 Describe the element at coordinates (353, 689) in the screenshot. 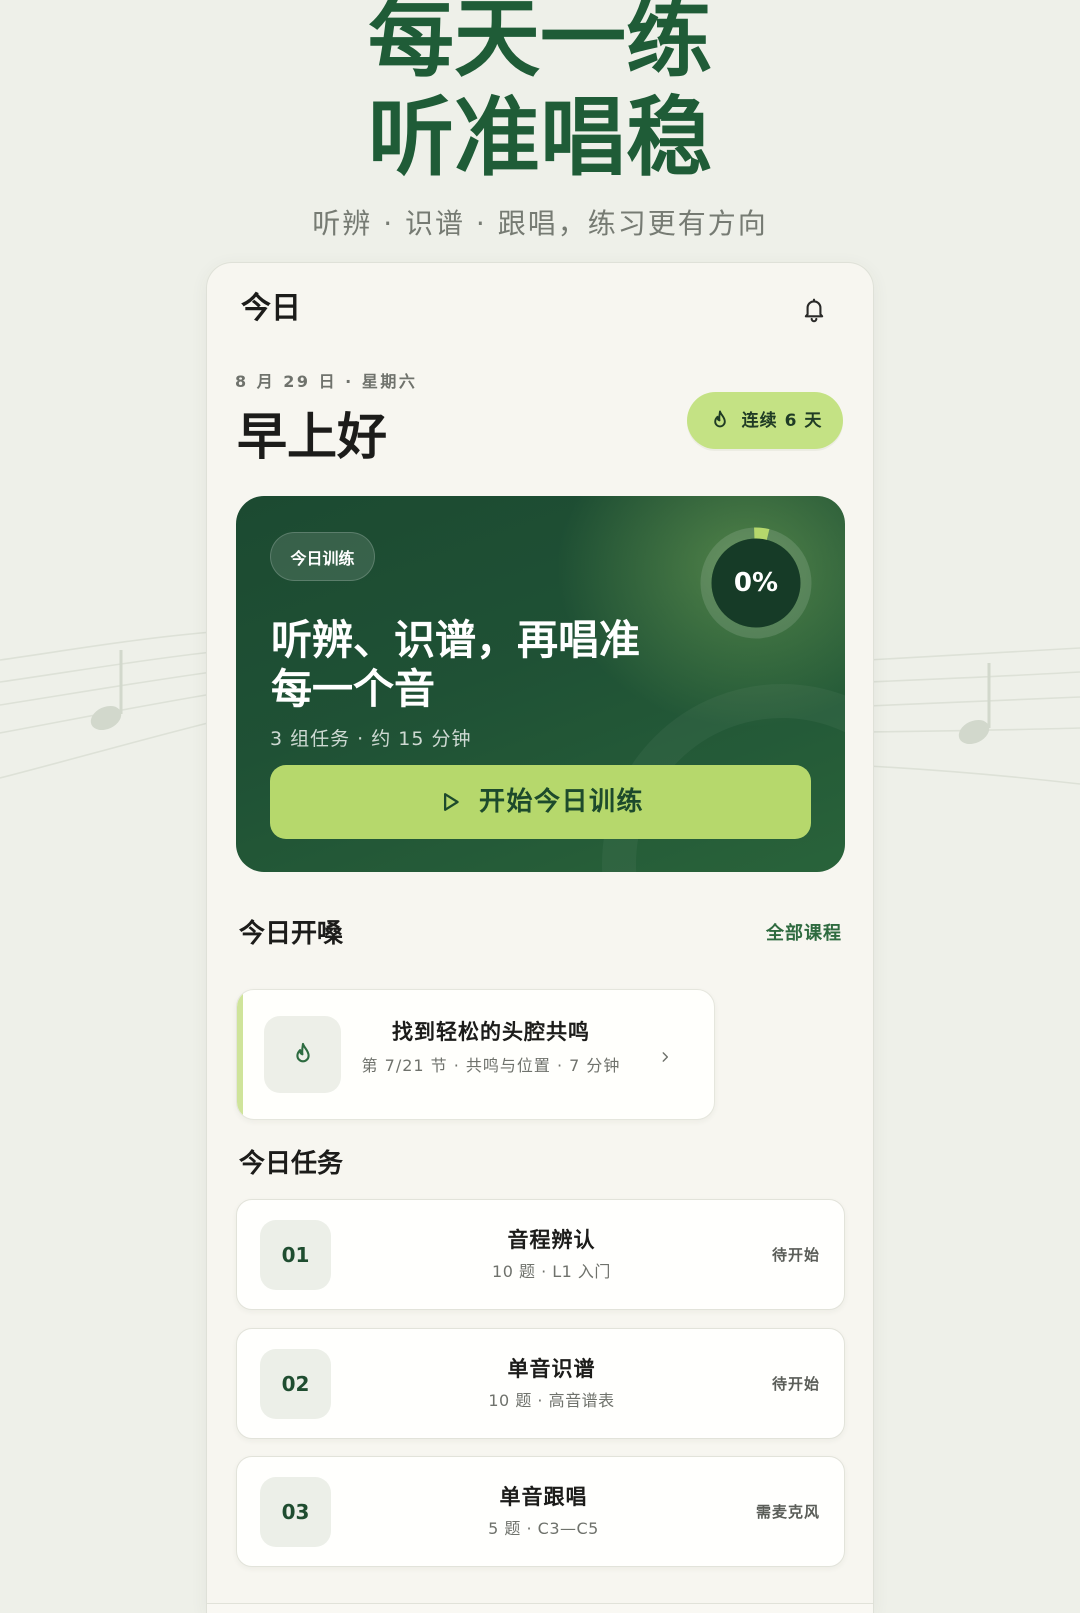

I see `training-heading-line: 每一个音` at that location.